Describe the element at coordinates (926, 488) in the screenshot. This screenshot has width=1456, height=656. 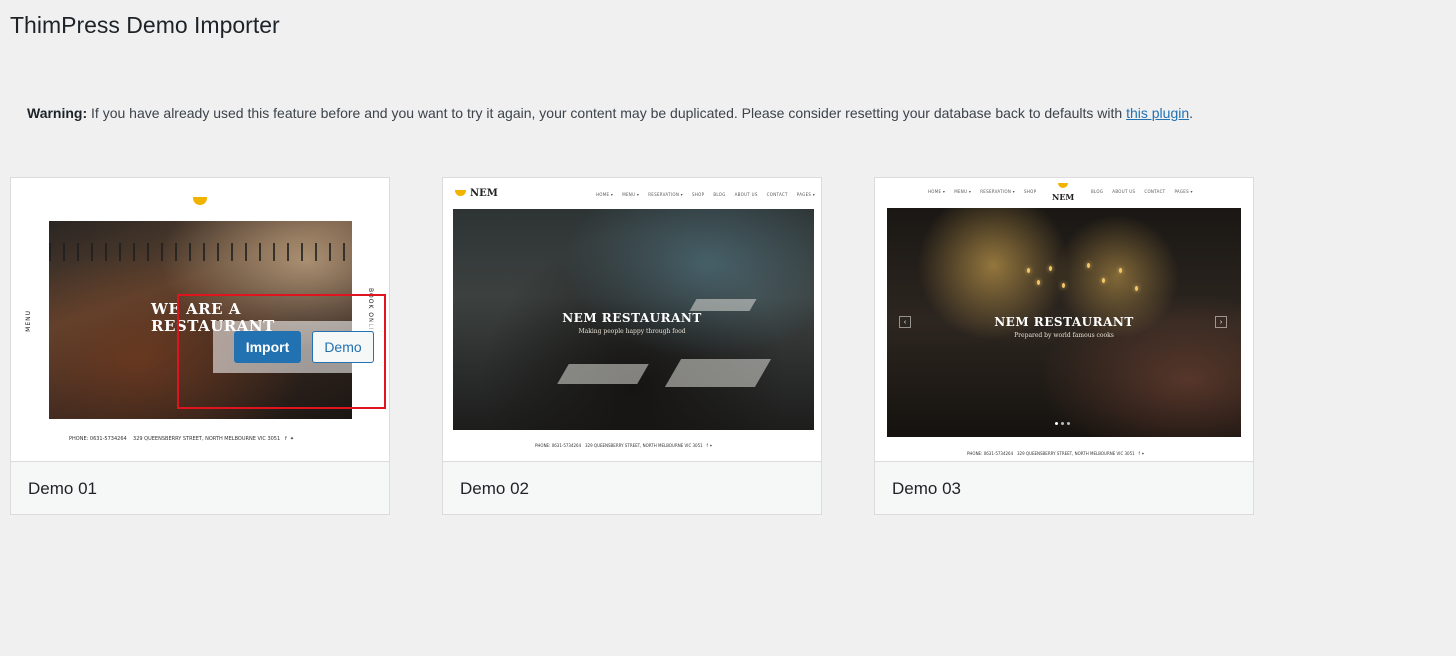
I see `demo-name: Demo 03` at that location.